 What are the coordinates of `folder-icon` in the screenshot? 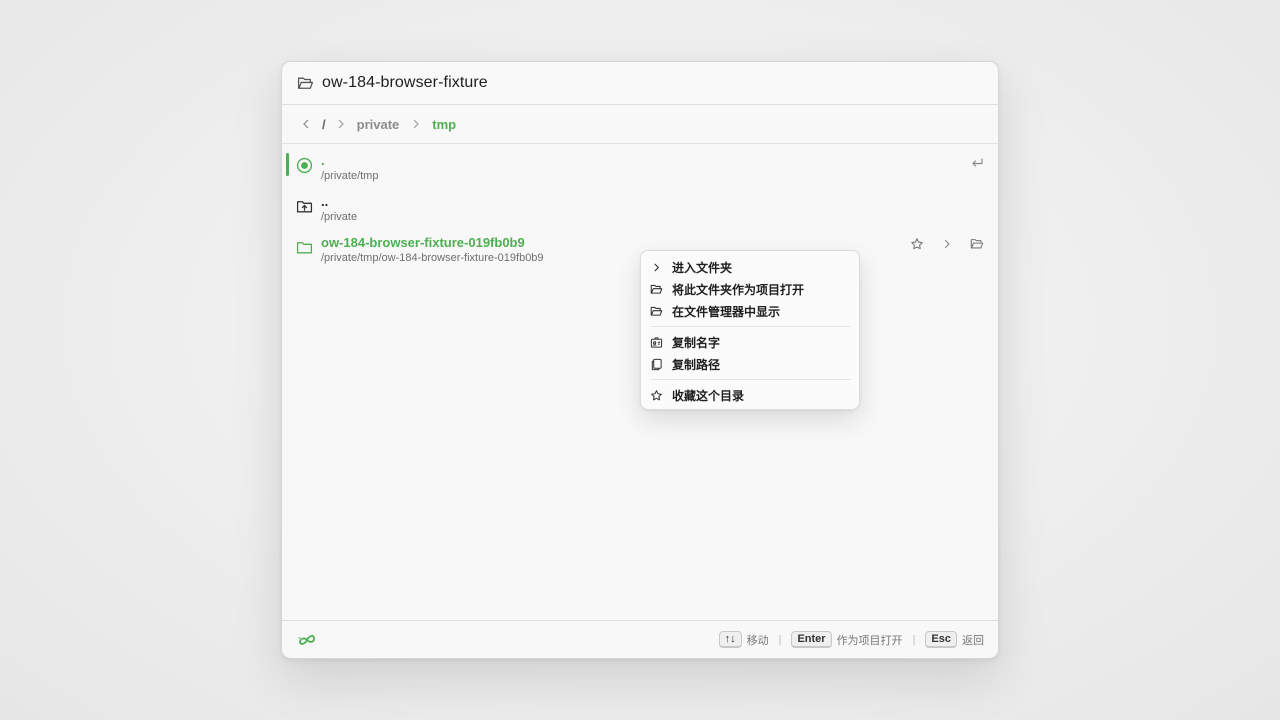 It's located at (304, 247).